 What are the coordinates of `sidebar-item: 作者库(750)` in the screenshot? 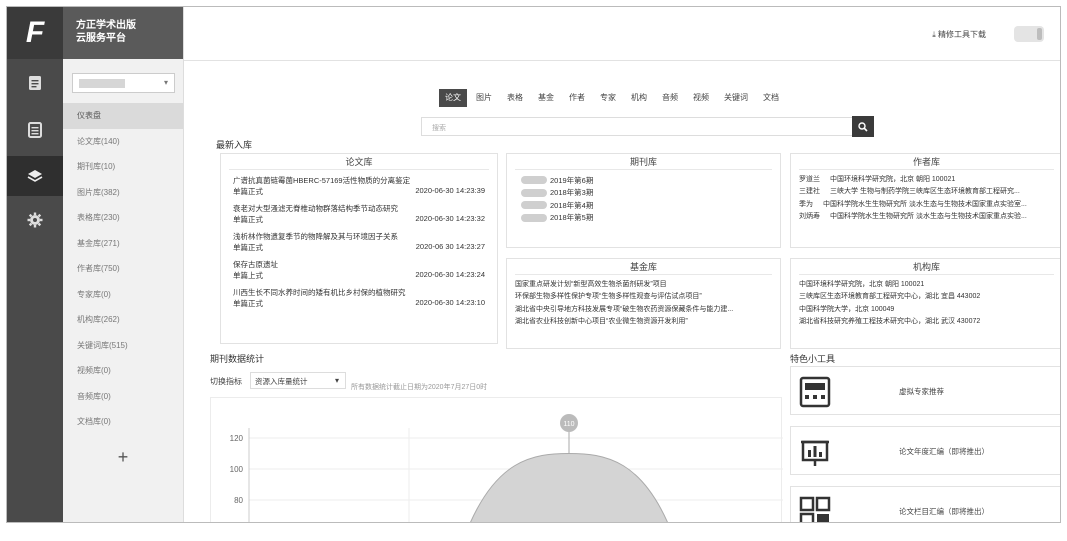 It's located at (123, 269).